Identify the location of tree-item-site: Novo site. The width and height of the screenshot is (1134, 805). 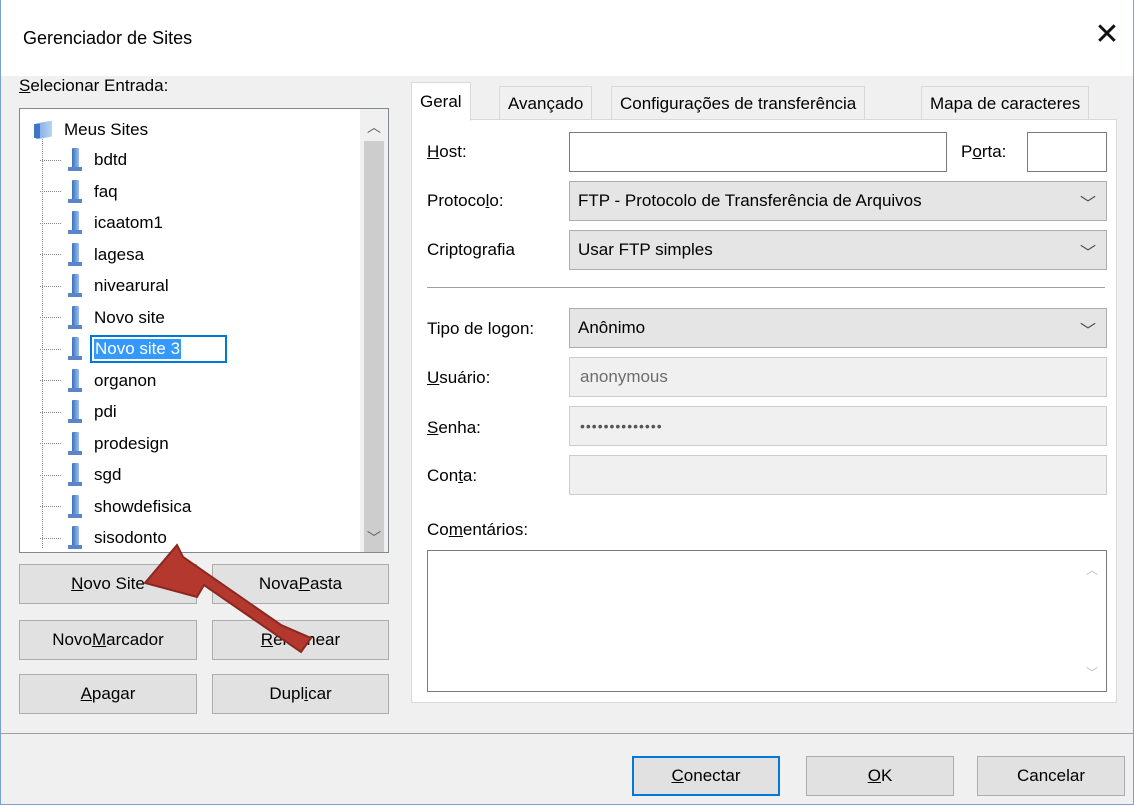
(102, 318).